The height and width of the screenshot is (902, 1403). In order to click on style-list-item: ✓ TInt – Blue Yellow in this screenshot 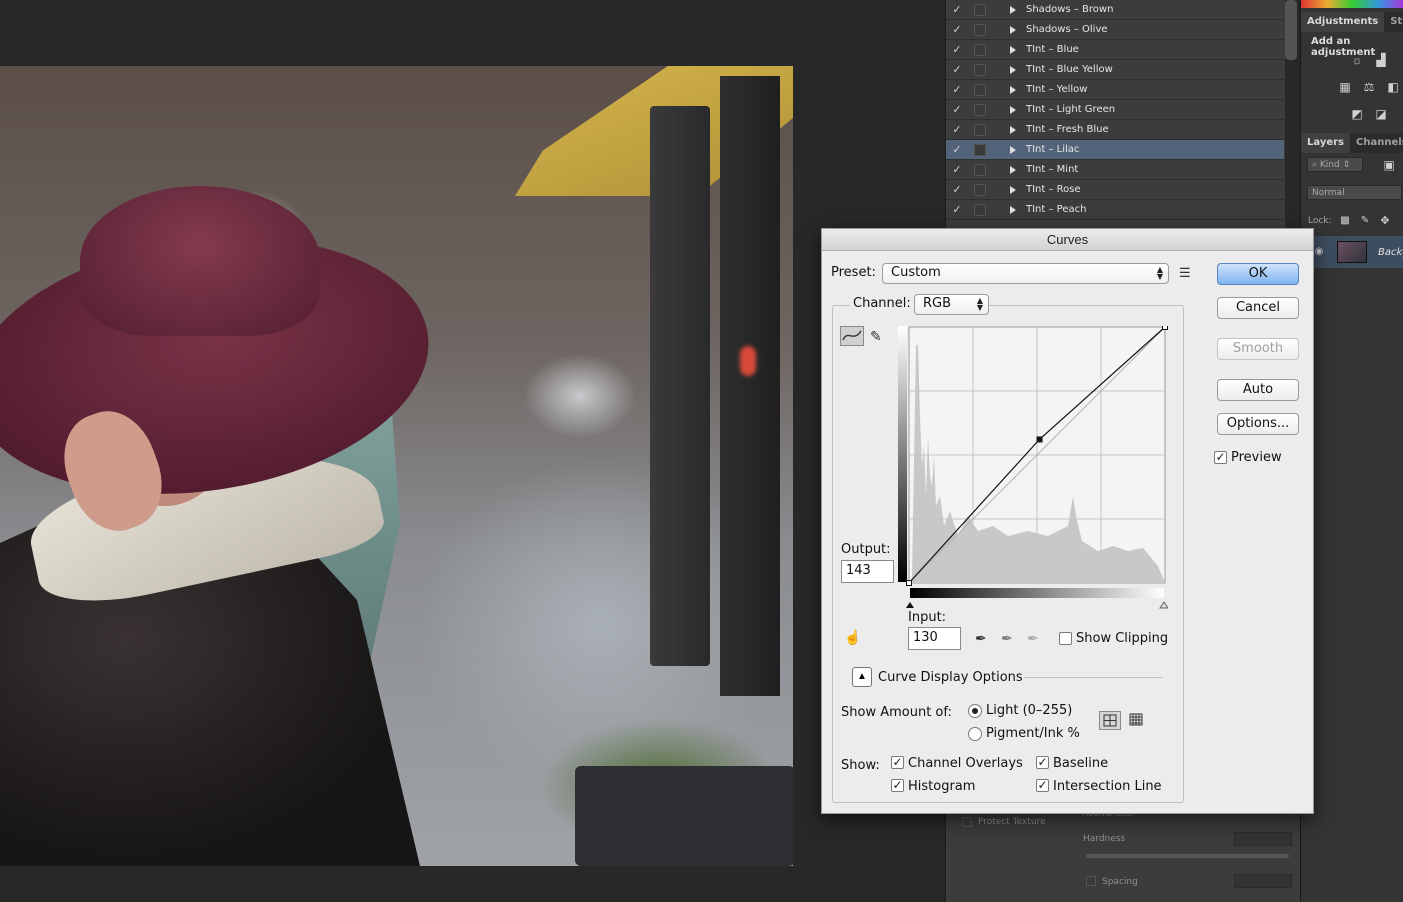, I will do `click(1115, 70)`.